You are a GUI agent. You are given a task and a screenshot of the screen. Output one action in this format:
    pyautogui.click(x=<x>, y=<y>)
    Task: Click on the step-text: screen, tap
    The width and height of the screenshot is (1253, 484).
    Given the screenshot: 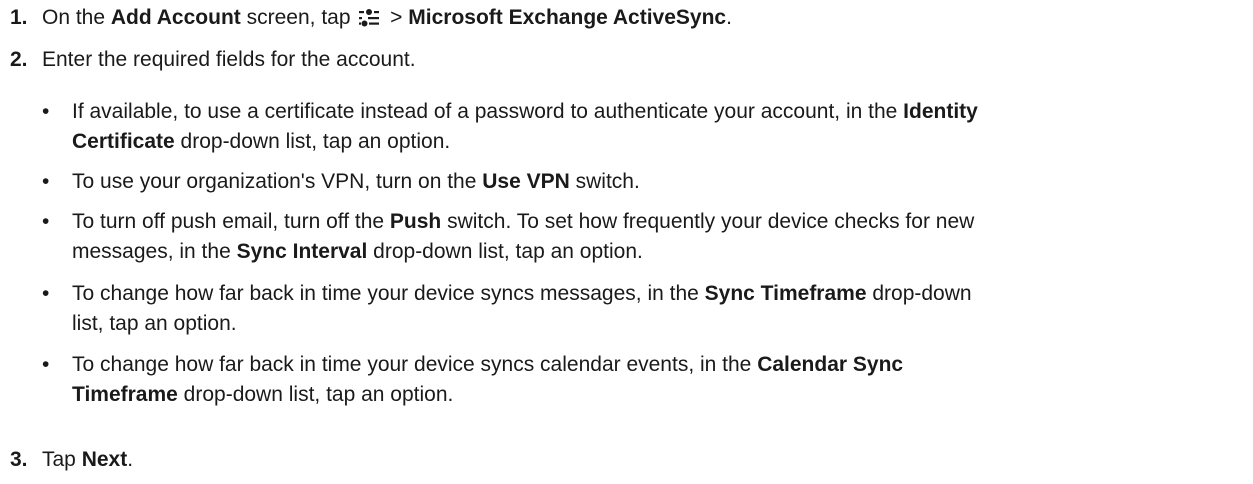 What is the action you would take?
    pyautogui.click(x=298, y=17)
    